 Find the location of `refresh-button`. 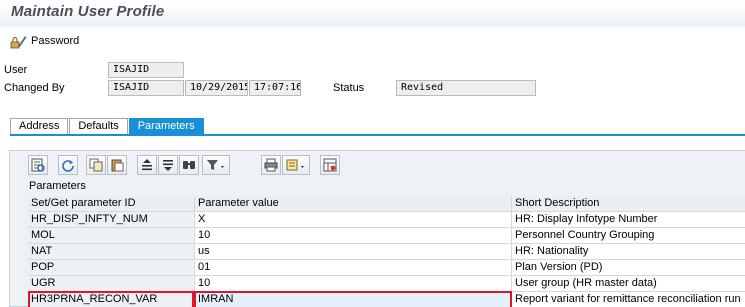

refresh-button is located at coordinates (68, 165).